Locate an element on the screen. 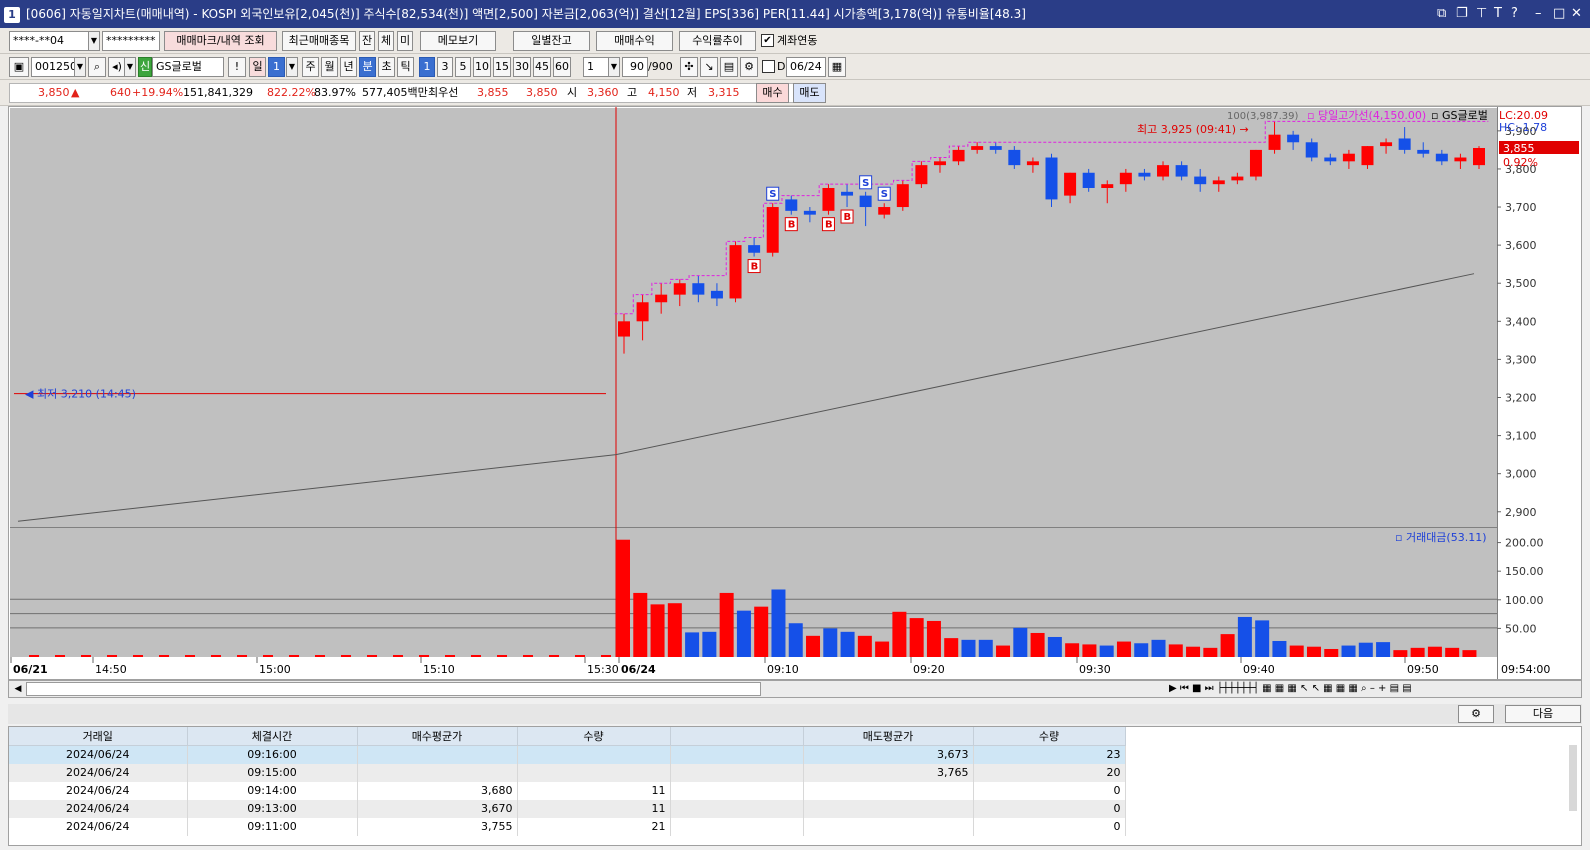 This screenshot has height=850, width=1590. balance-button: 잔 is located at coordinates (367, 41).